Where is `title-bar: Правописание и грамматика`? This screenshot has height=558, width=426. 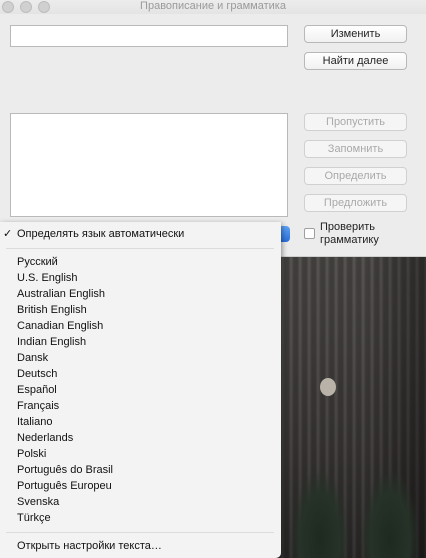 title-bar: Правописание и грамматика is located at coordinates (213, 7).